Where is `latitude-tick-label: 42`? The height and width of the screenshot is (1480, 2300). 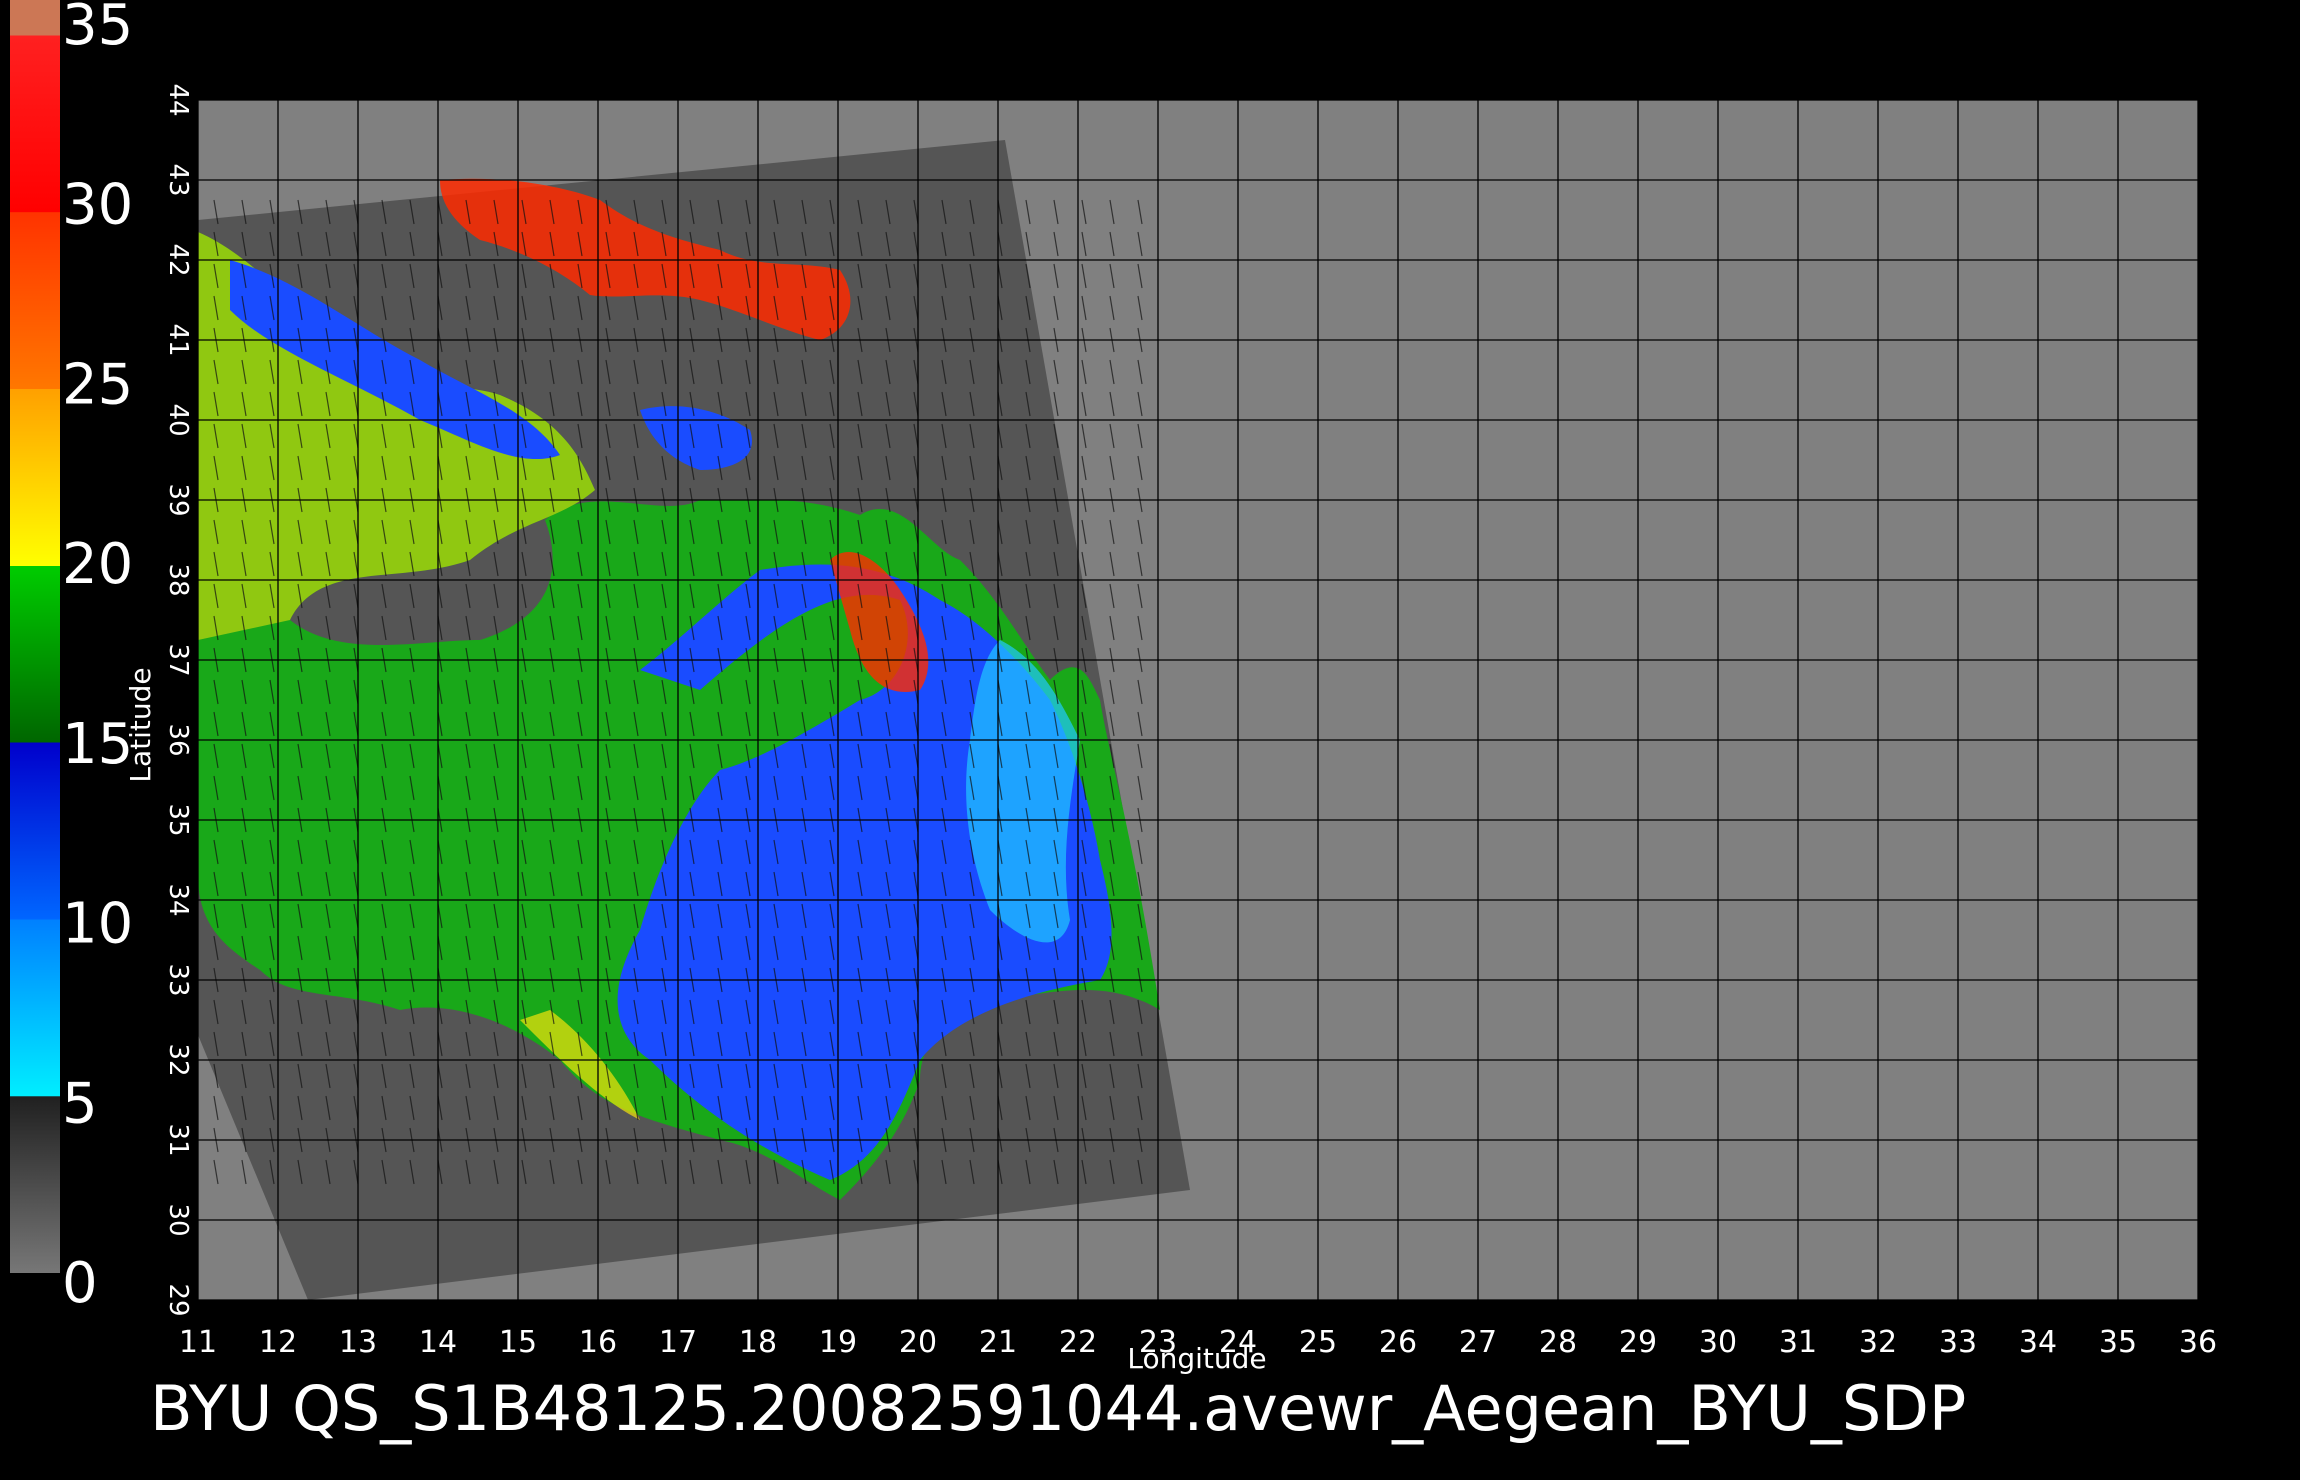
latitude-tick-label: 42 is located at coordinates (178, 259).